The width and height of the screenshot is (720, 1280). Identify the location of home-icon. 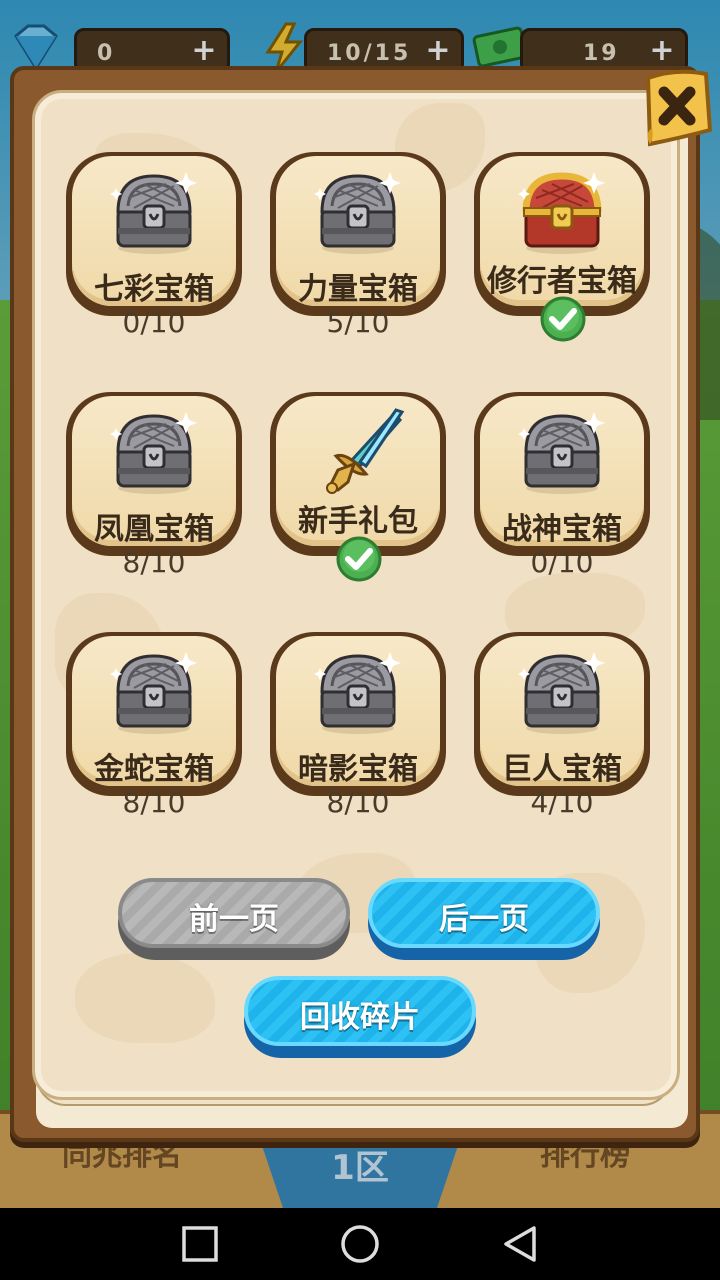
(360, 1244).